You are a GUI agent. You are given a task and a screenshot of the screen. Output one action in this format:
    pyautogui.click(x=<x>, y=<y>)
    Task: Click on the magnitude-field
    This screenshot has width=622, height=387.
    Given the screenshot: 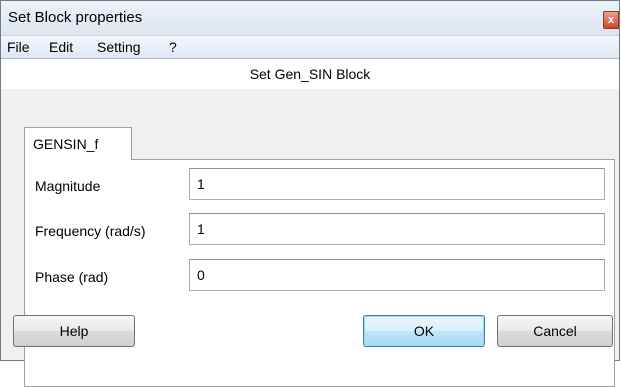 What is the action you would take?
    pyautogui.click(x=397, y=184)
    